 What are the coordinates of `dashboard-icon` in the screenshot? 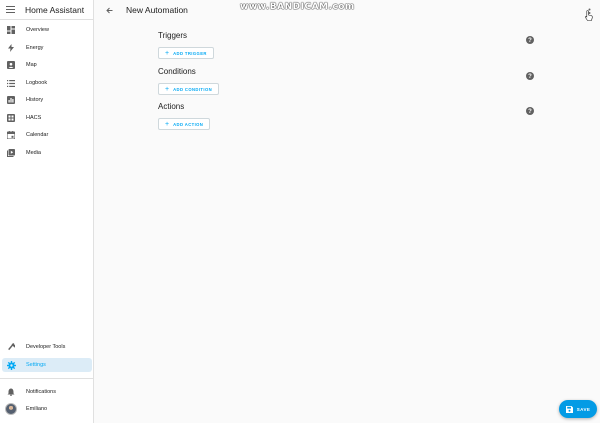 It's located at (11, 30).